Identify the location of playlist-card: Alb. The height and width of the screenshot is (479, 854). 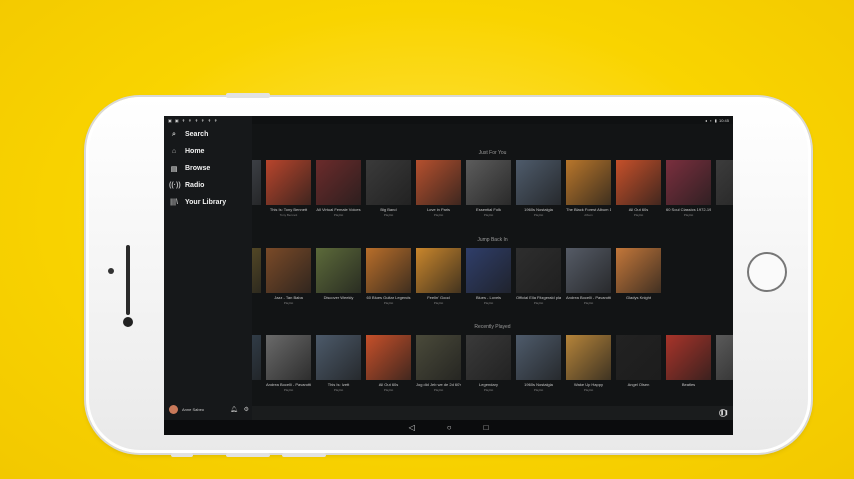
(724, 363).